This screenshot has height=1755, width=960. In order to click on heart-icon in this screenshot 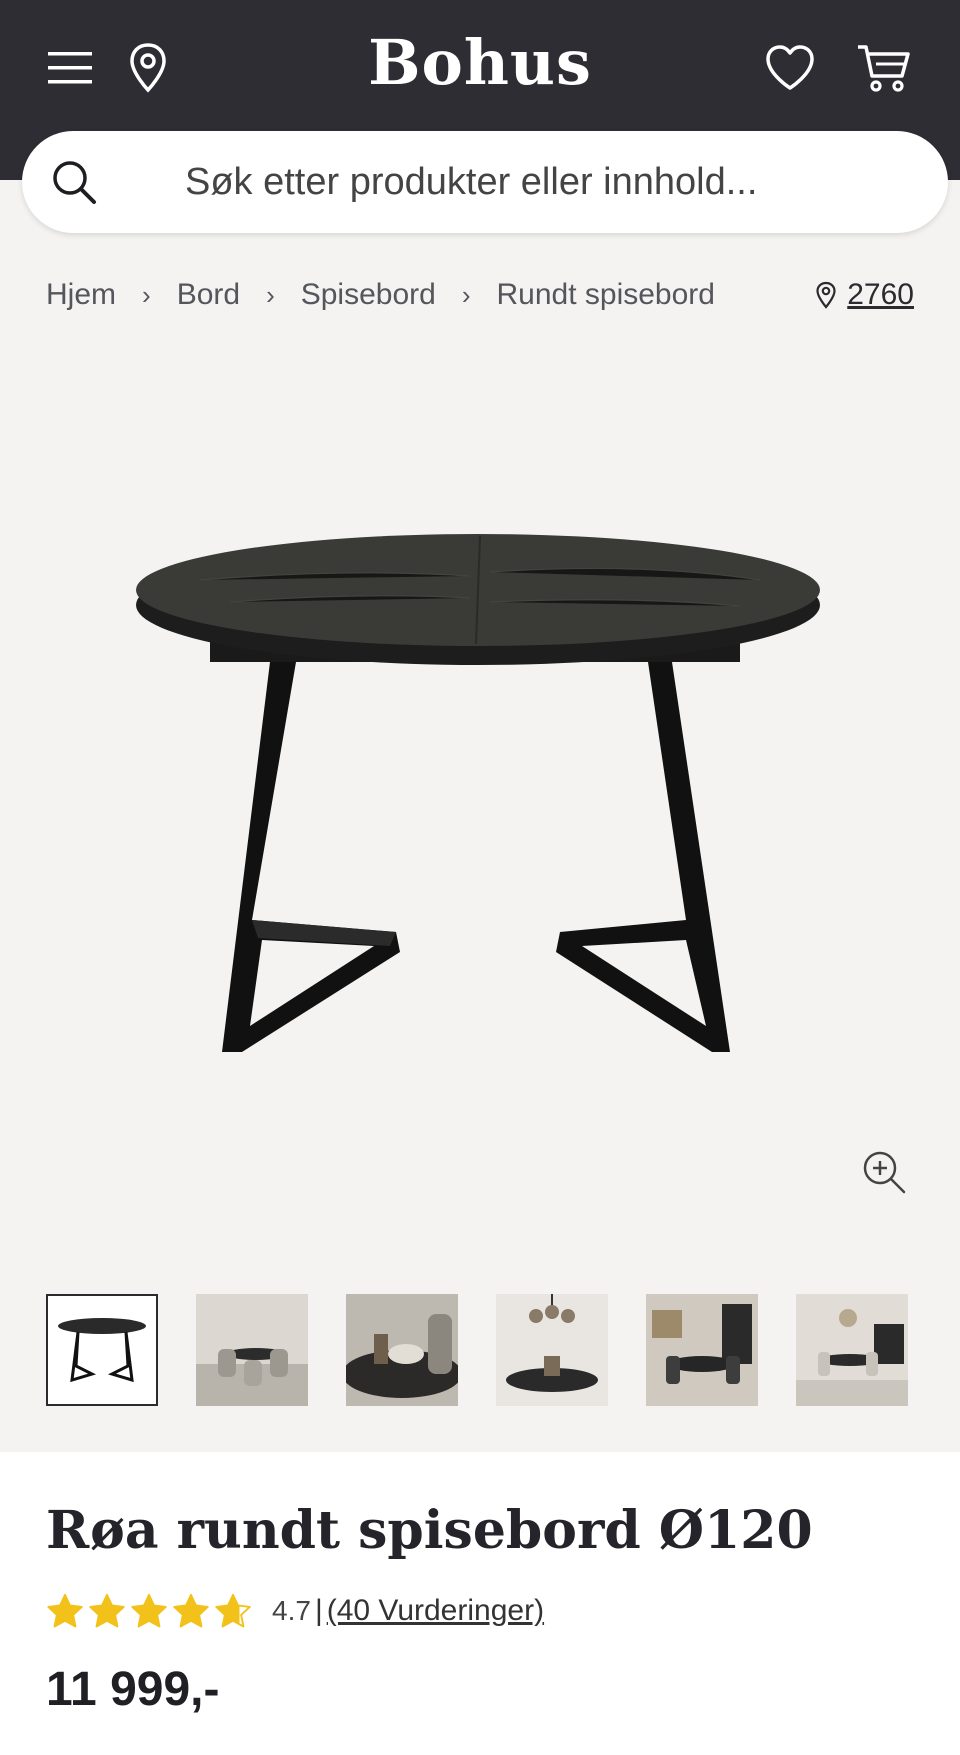, I will do `click(790, 67)`.